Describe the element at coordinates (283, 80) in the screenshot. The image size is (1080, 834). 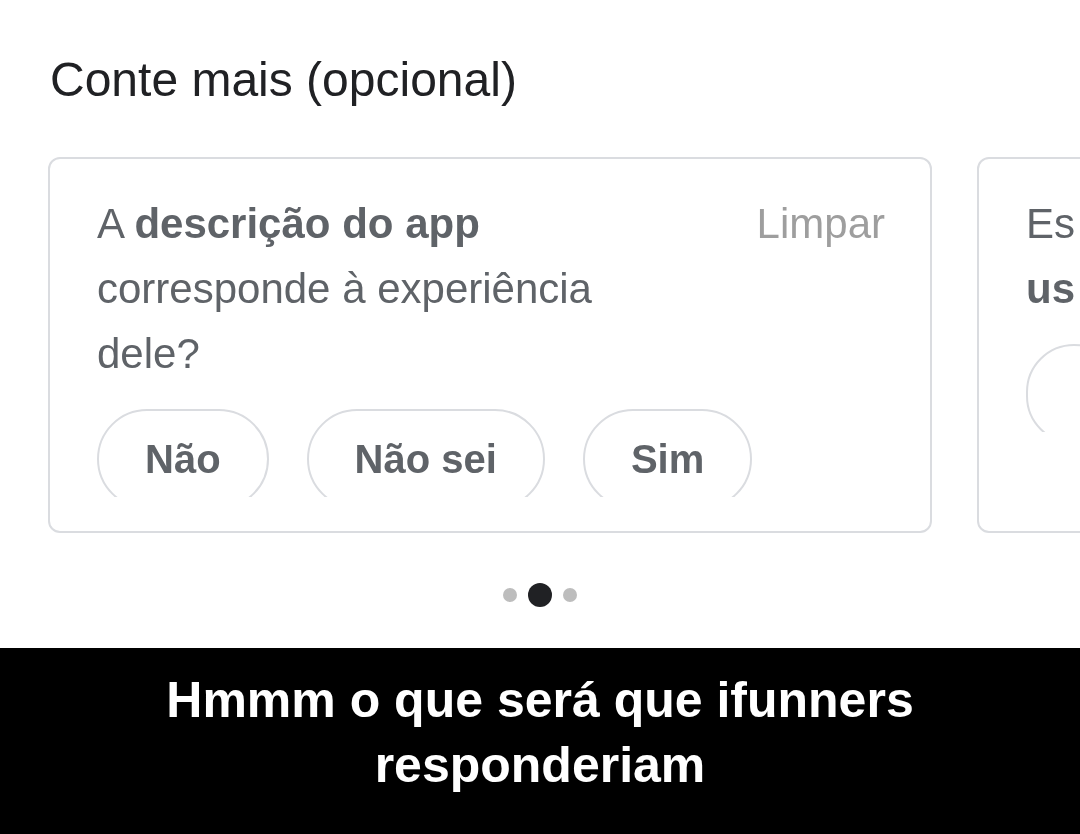
I see `section-title: Conte mais (opcional)` at that location.